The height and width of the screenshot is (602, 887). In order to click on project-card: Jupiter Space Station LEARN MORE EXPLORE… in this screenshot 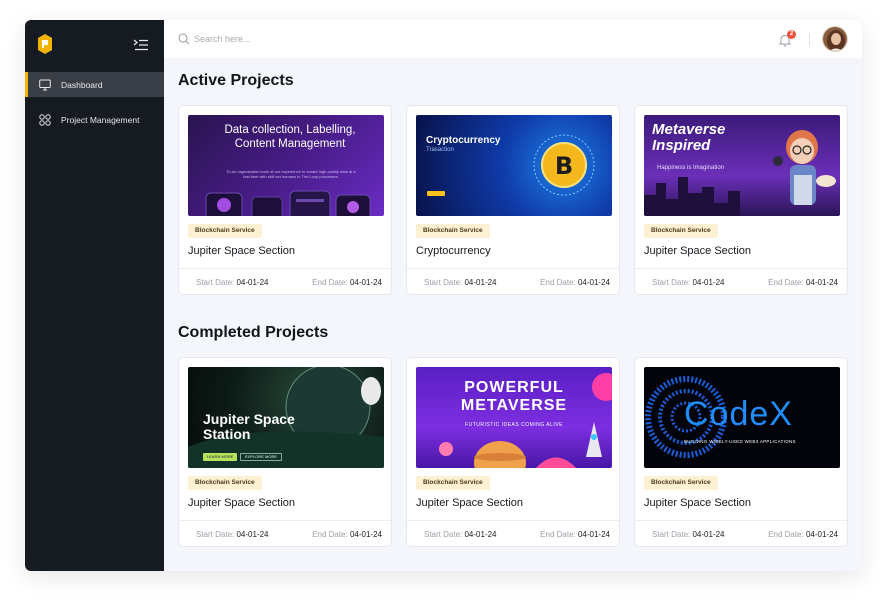, I will do `click(285, 452)`.